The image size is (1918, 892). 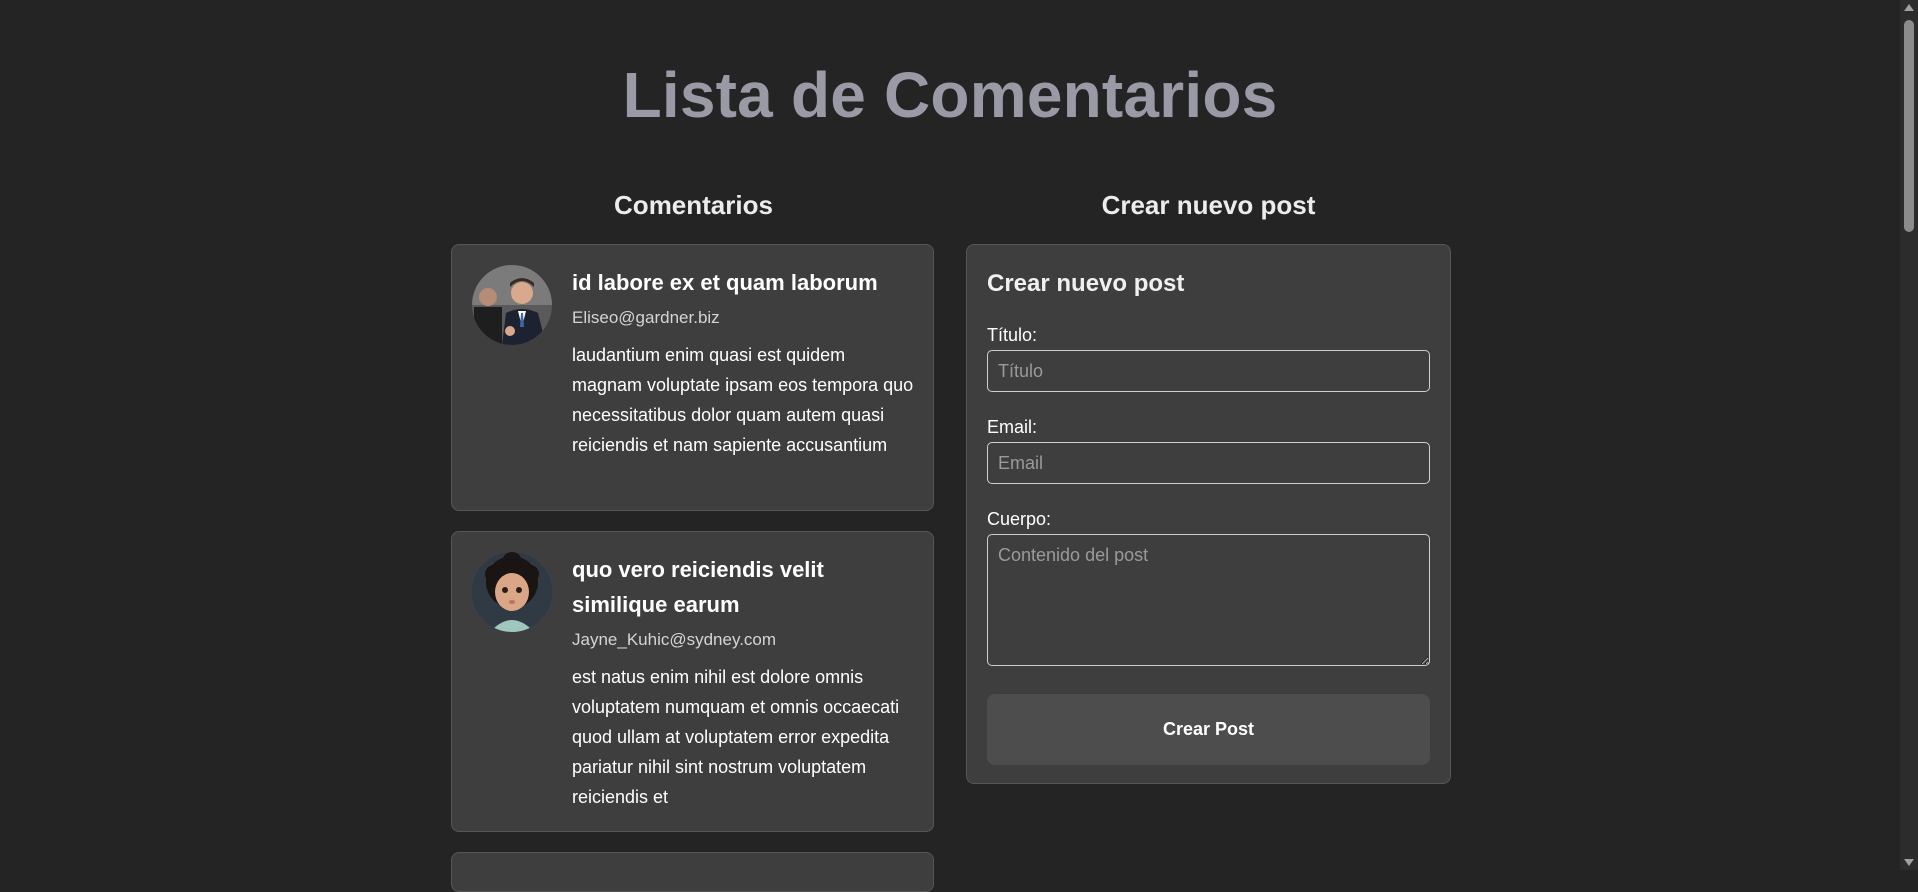 I want to click on comment-email: Jayne_Kuhic@sydney.com, so click(x=674, y=639).